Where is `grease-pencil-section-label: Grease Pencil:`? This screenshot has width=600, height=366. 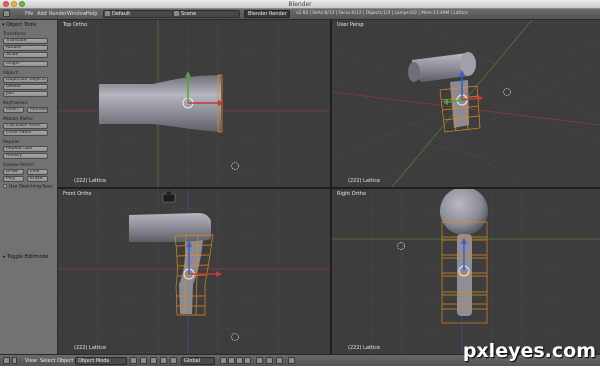 grease-pencil-section-label: Grease Pencil: is located at coordinates (19, 165).